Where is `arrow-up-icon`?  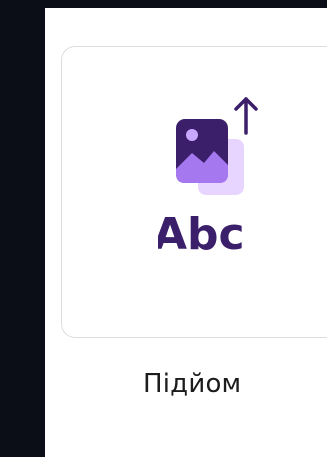
arrow-up-icon is located at coordinates (246, 116).